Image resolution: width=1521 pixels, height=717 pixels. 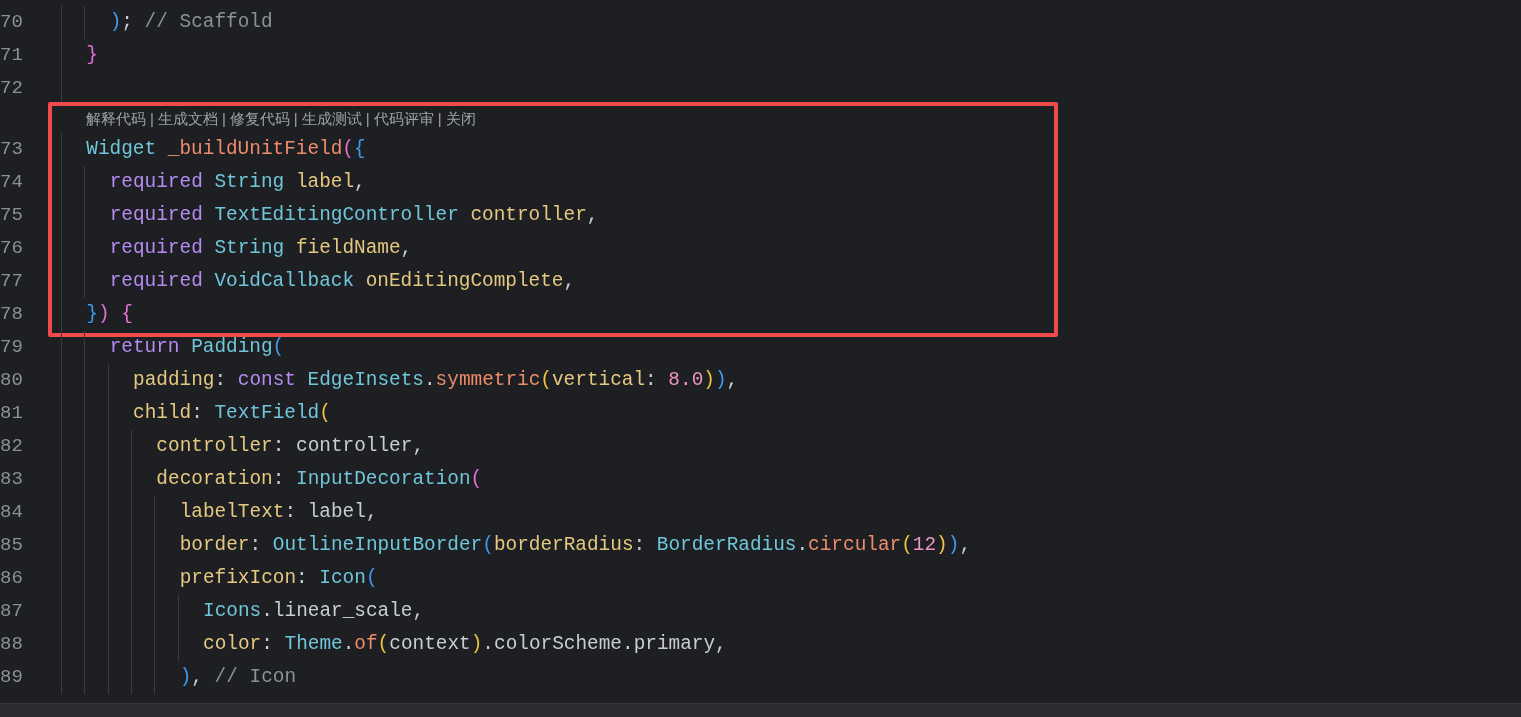 What do you see at coordinates (109, 314) in the screenshot?
I see `code-line: }) {` at bounding box center [109, 314].